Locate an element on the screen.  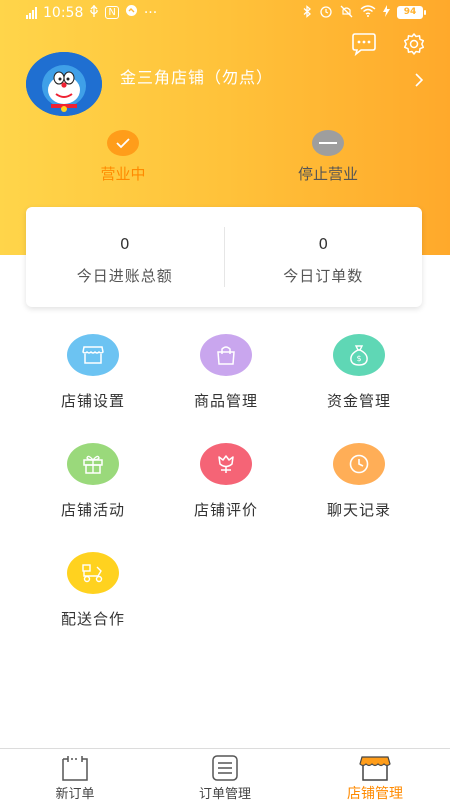
charging-icon is located at coordinates (386, 12).